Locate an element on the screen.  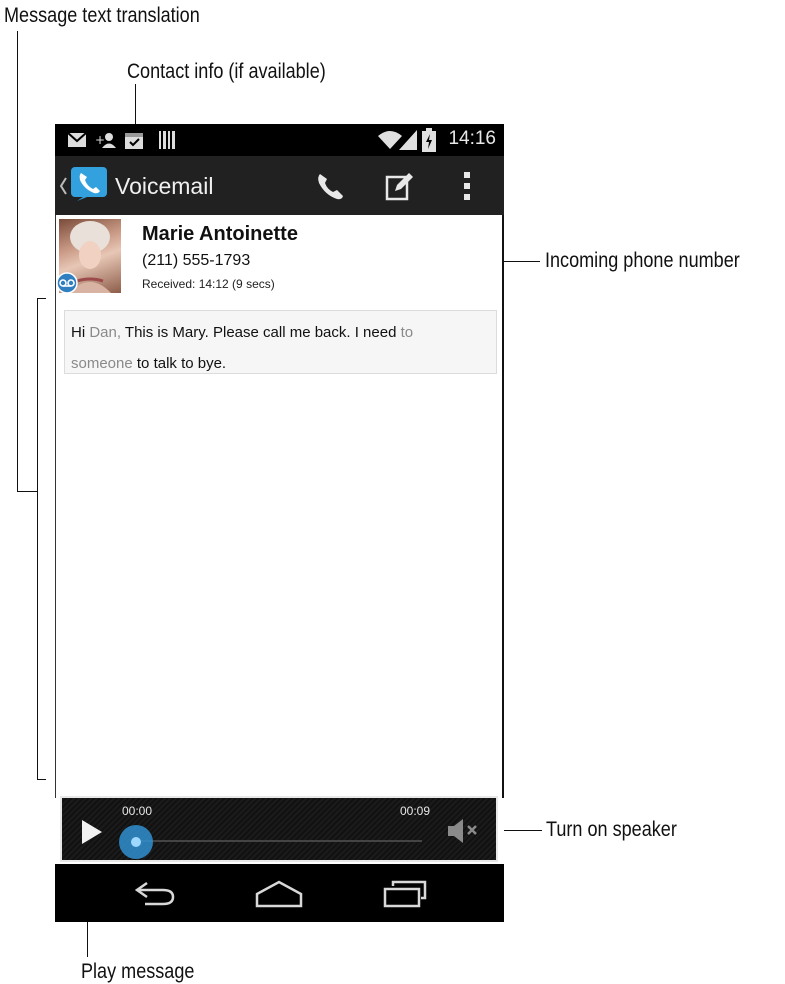
contact-name: Marie Antoinette is located at coordinates (220, 234).